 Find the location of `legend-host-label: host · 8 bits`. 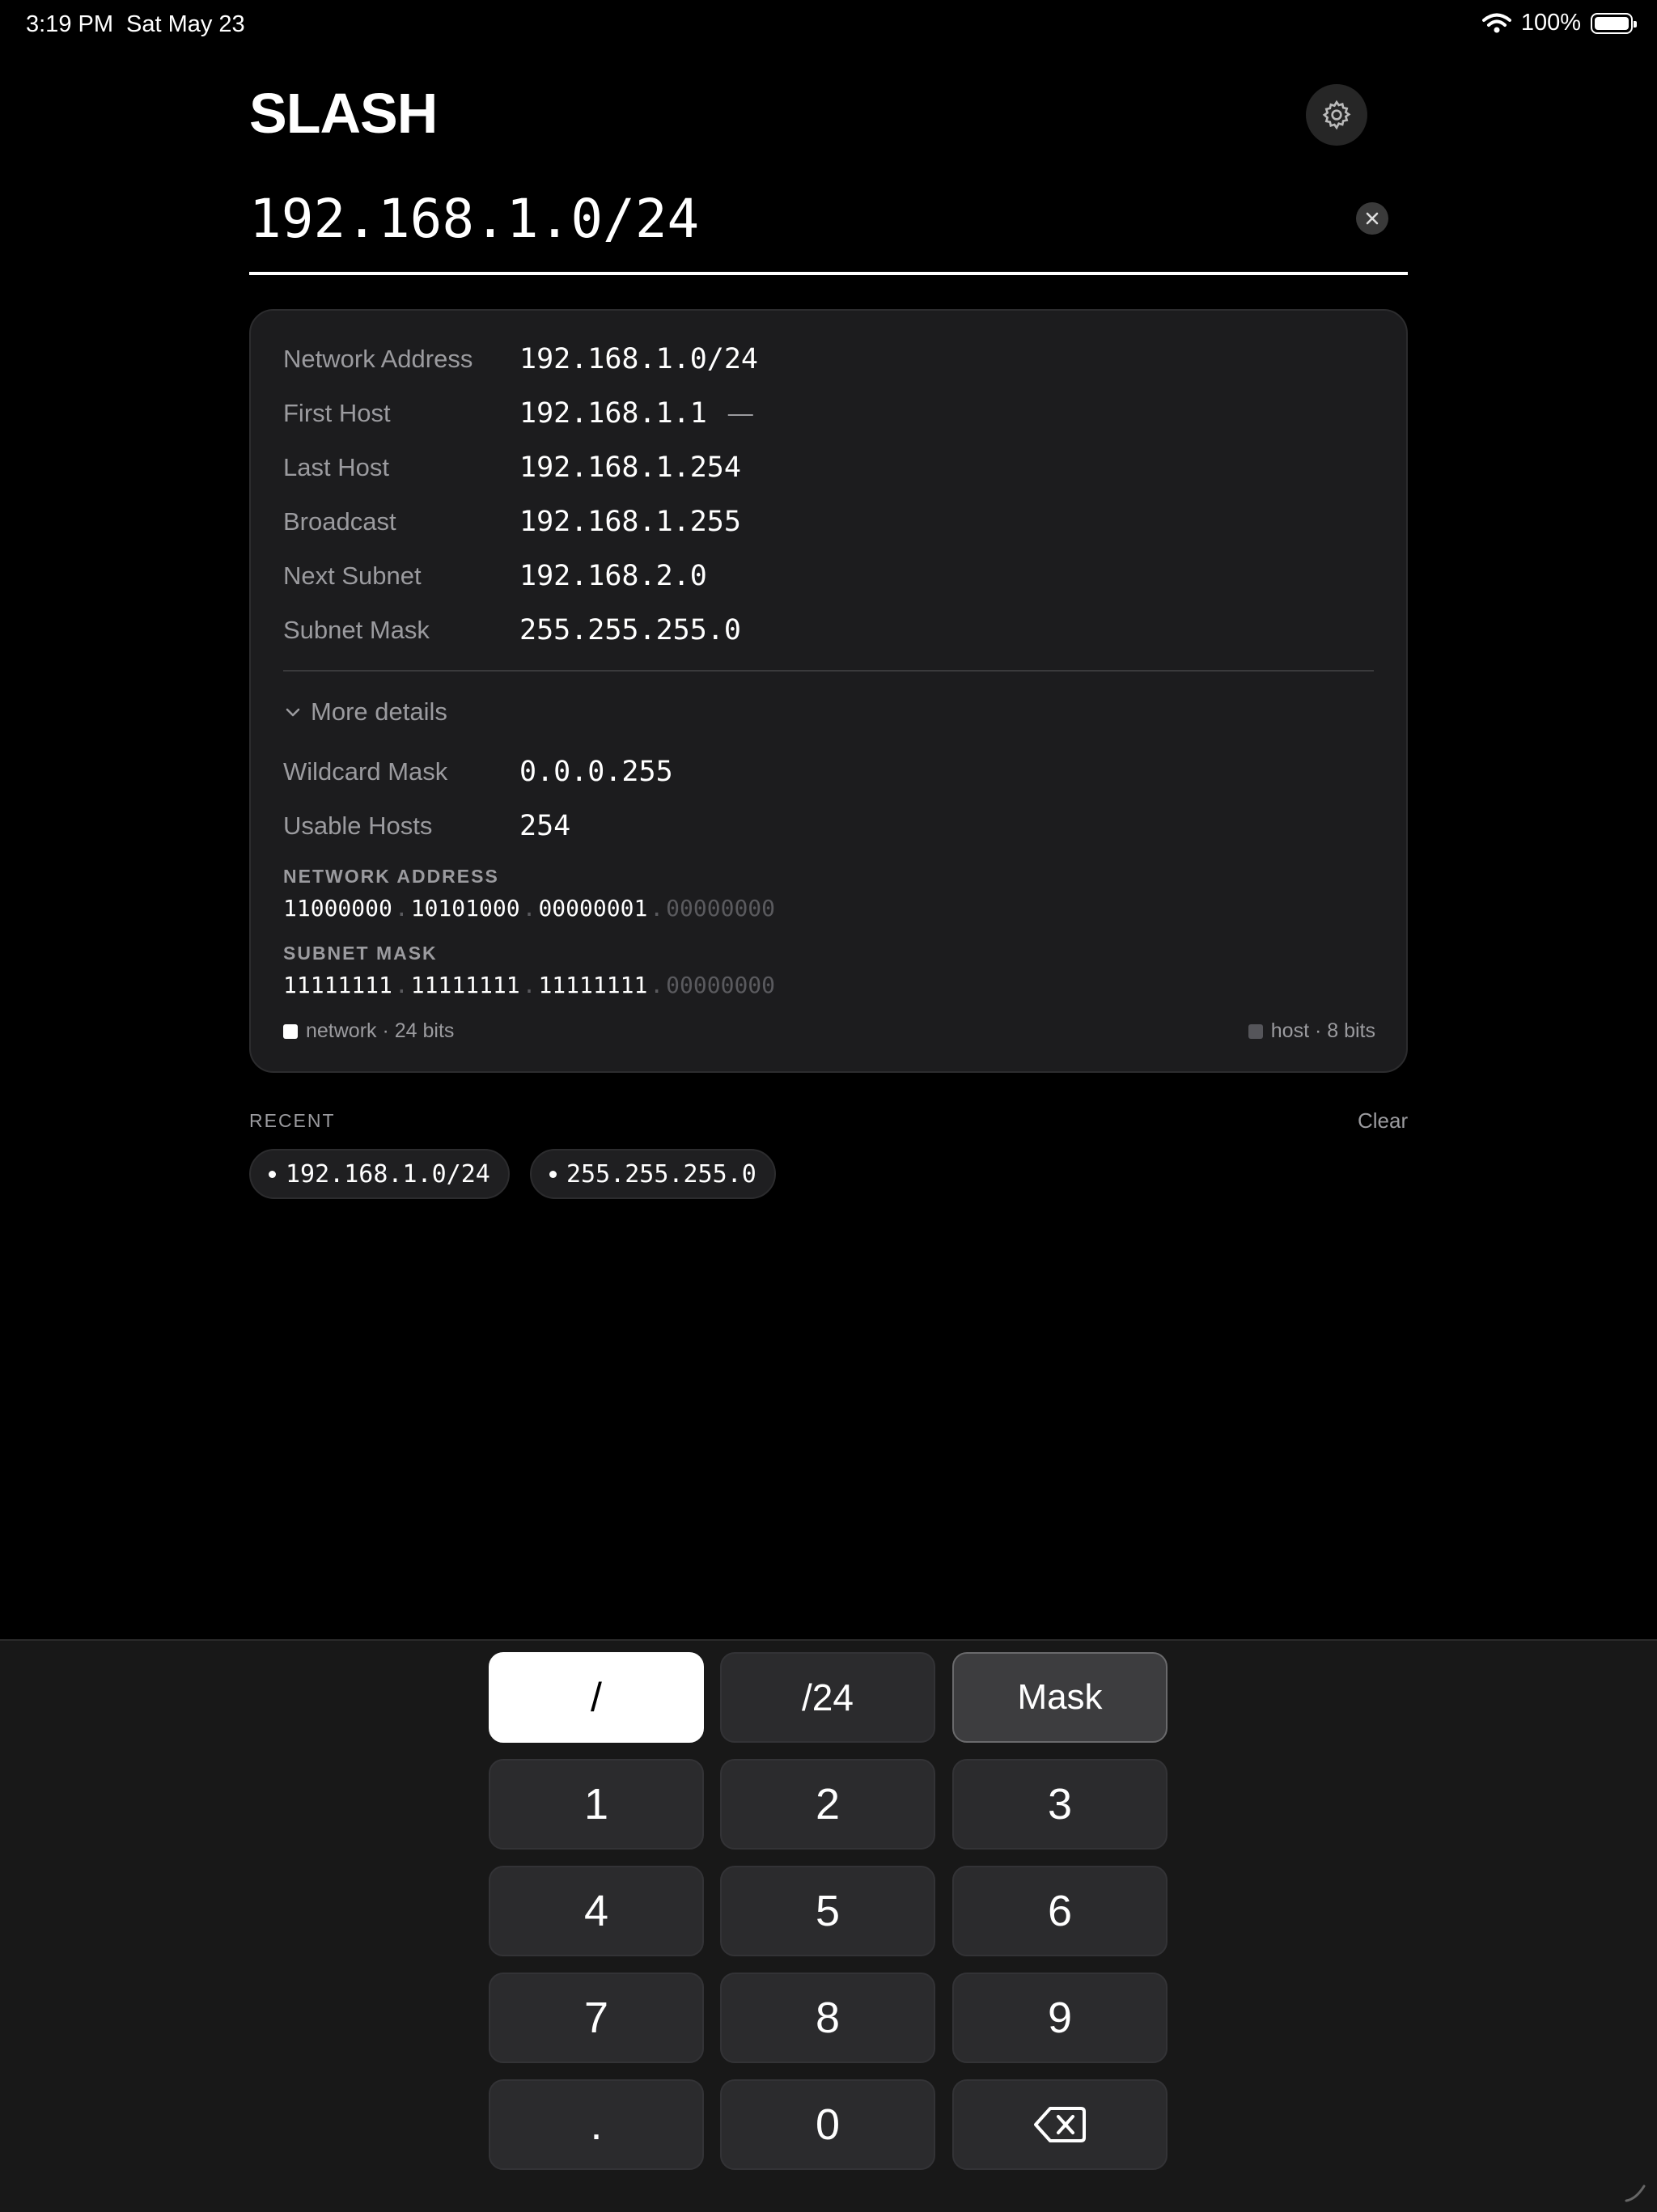

legend-host-label: host · 8 bits is located at coordinates (1322, 1030).